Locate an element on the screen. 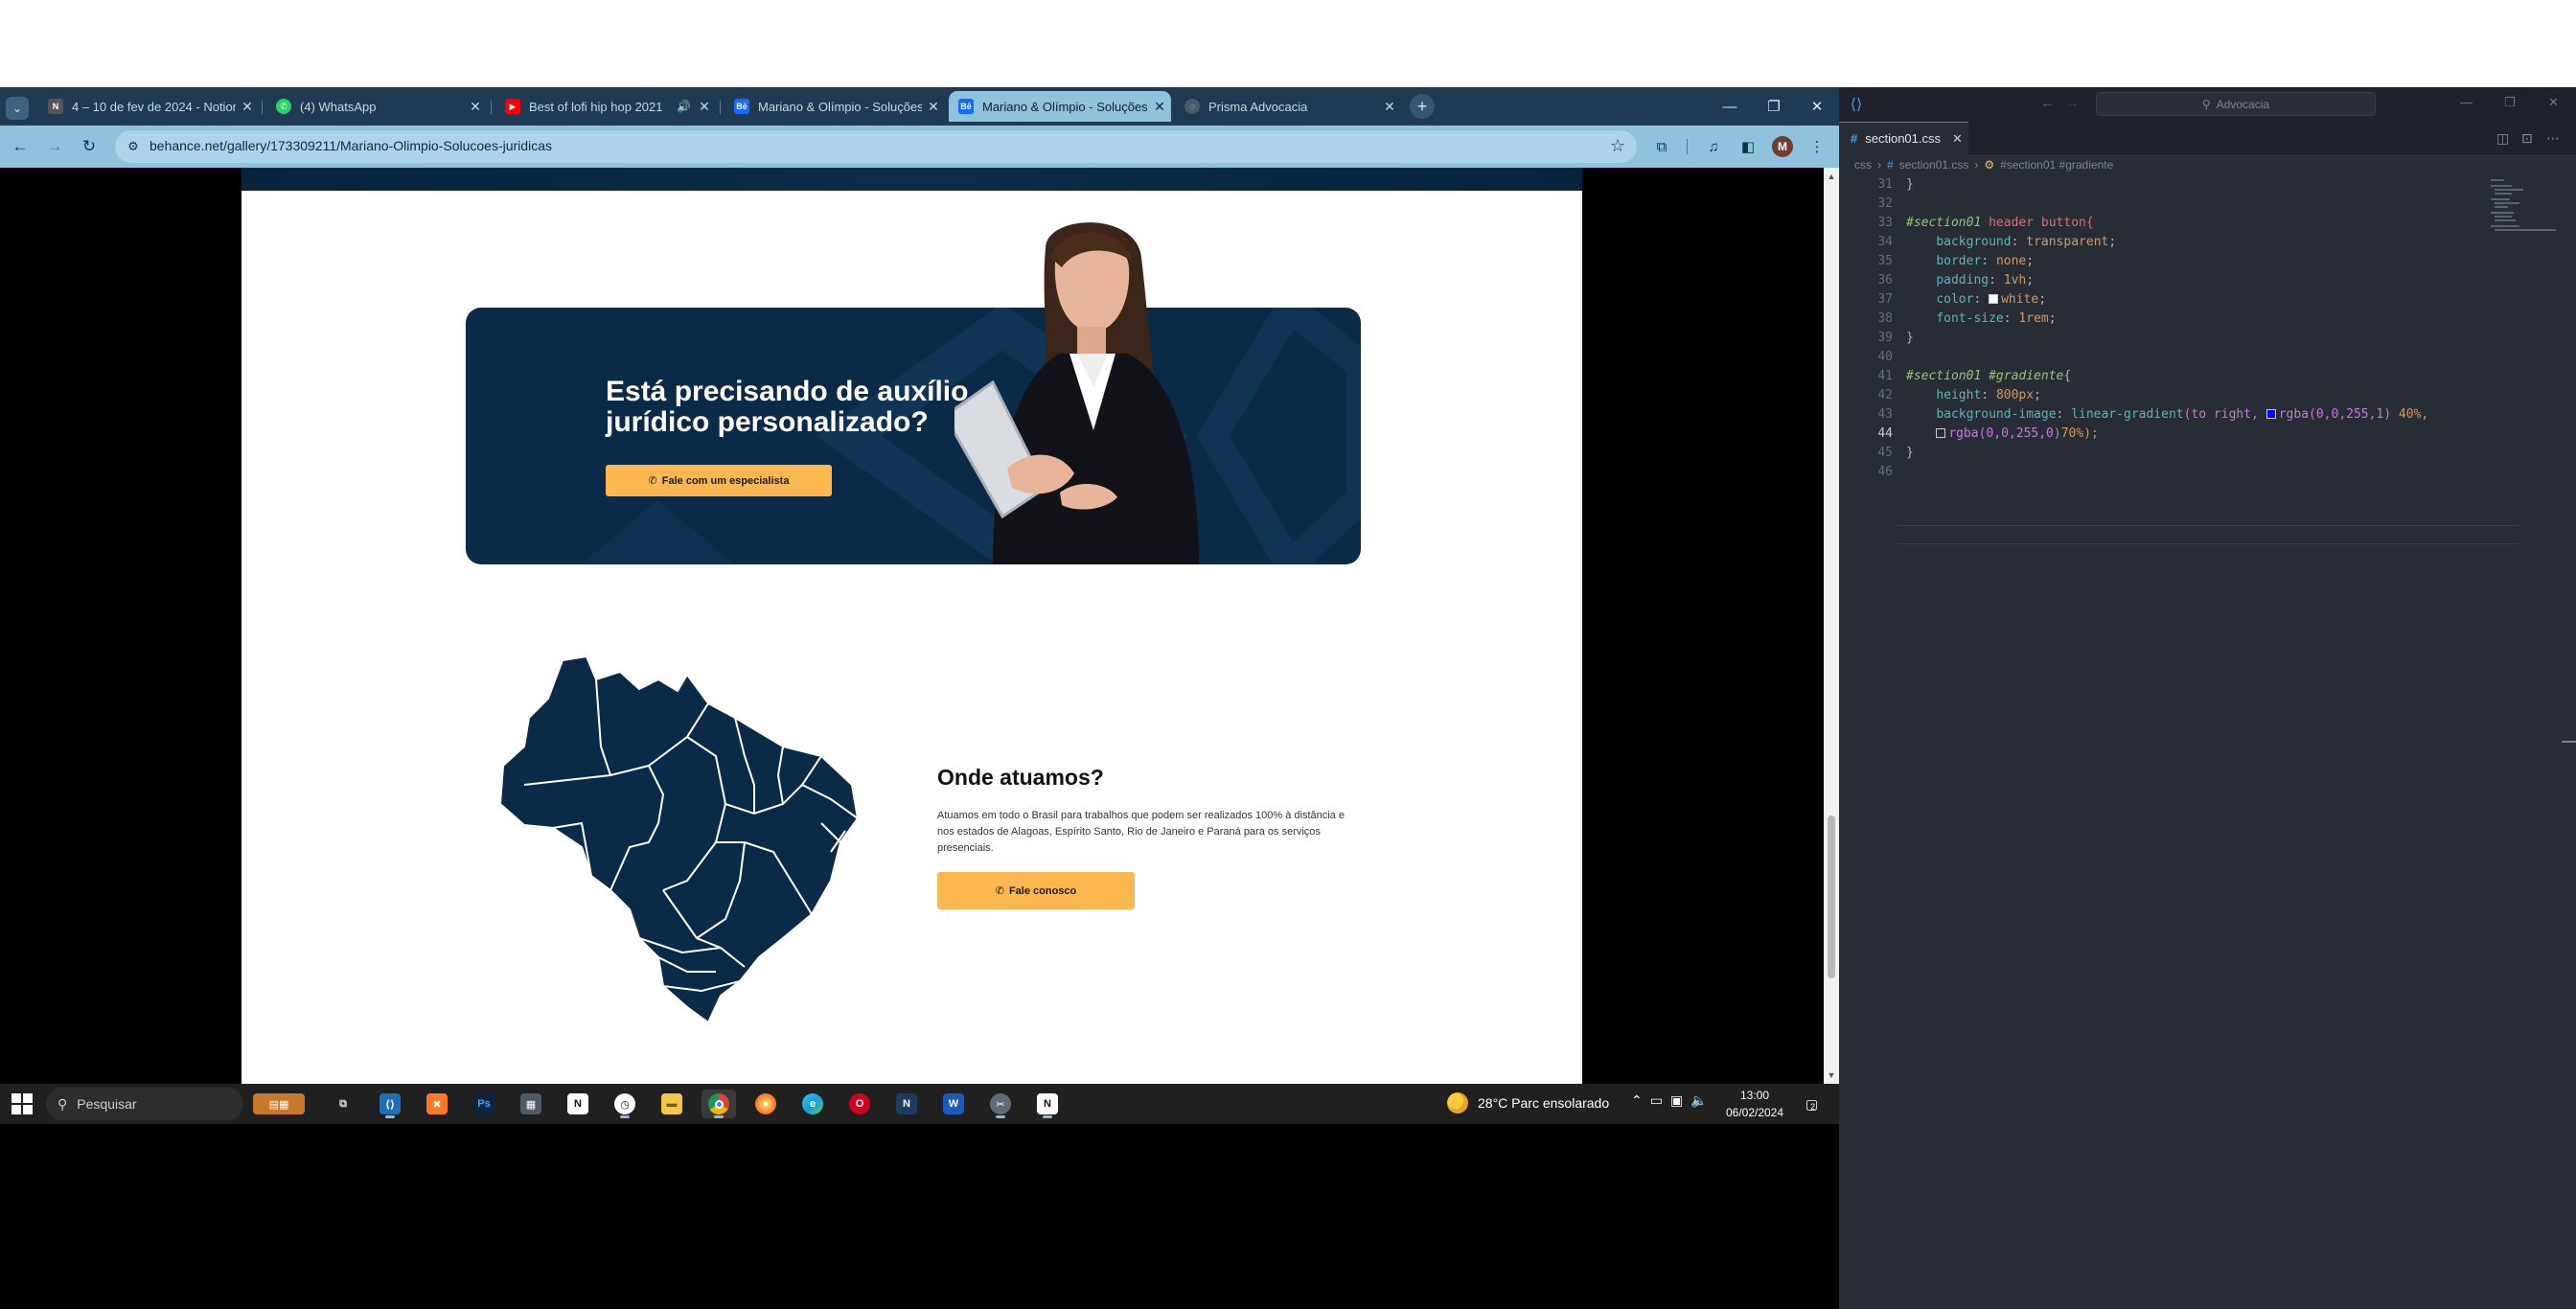 The height and width of the screenshot is (1309, 2576). word-icon: W is located at coordinates (953, 1104).